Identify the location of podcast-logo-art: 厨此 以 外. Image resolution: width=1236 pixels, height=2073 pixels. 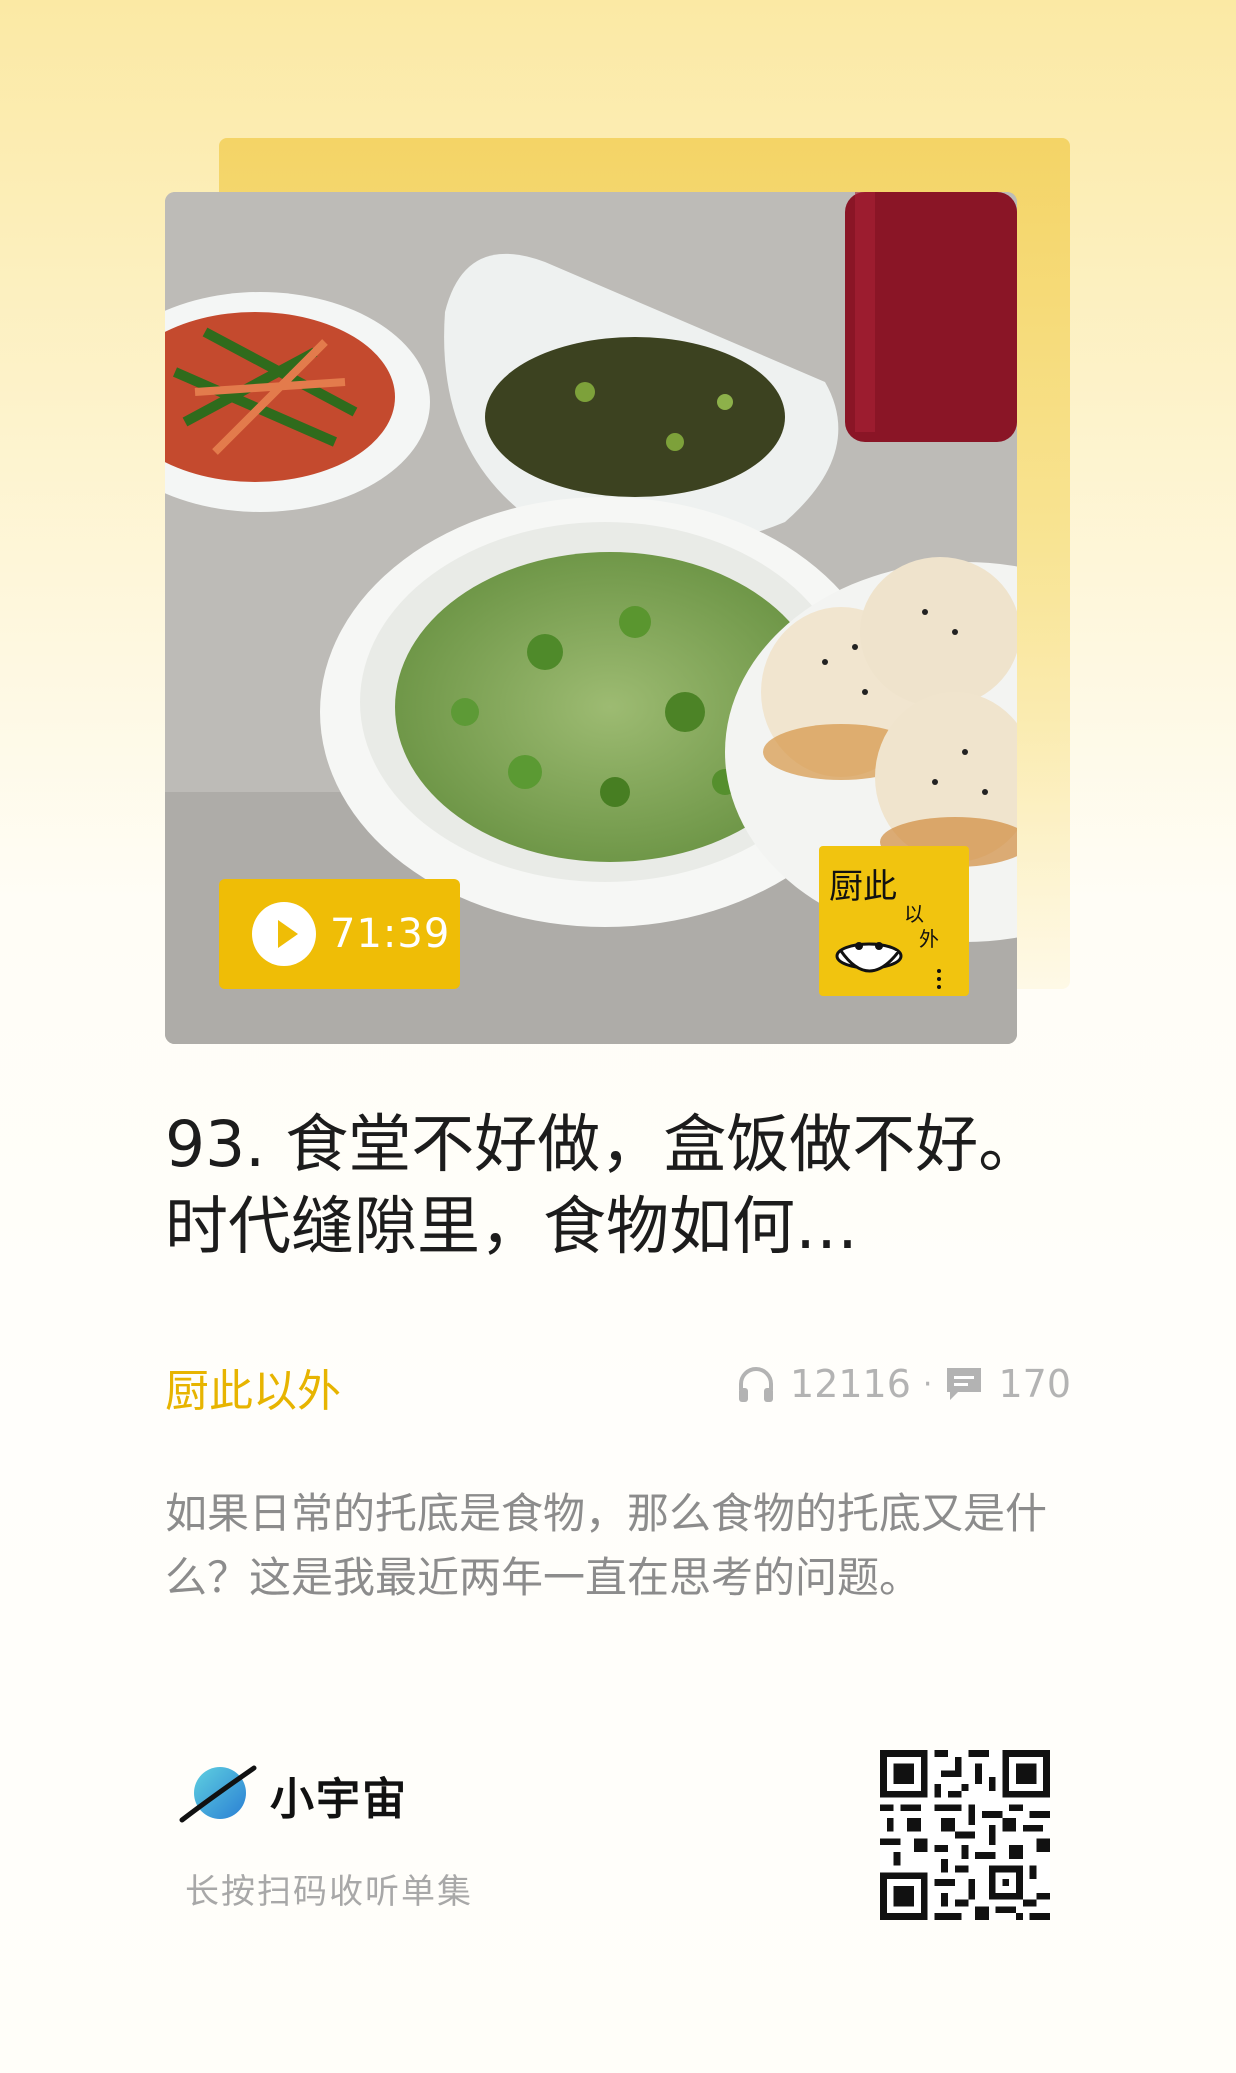
(885, 928).